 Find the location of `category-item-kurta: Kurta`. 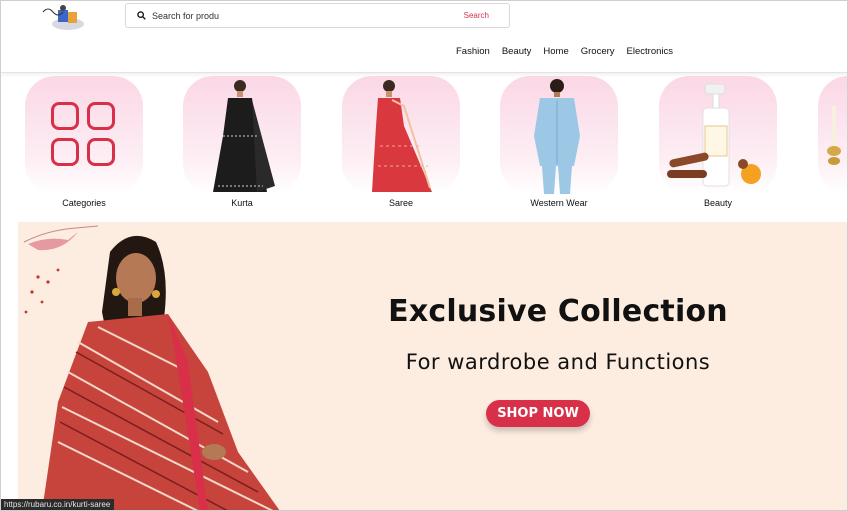

category-item-kurta: Kurta is located at coordinates (242, 142).